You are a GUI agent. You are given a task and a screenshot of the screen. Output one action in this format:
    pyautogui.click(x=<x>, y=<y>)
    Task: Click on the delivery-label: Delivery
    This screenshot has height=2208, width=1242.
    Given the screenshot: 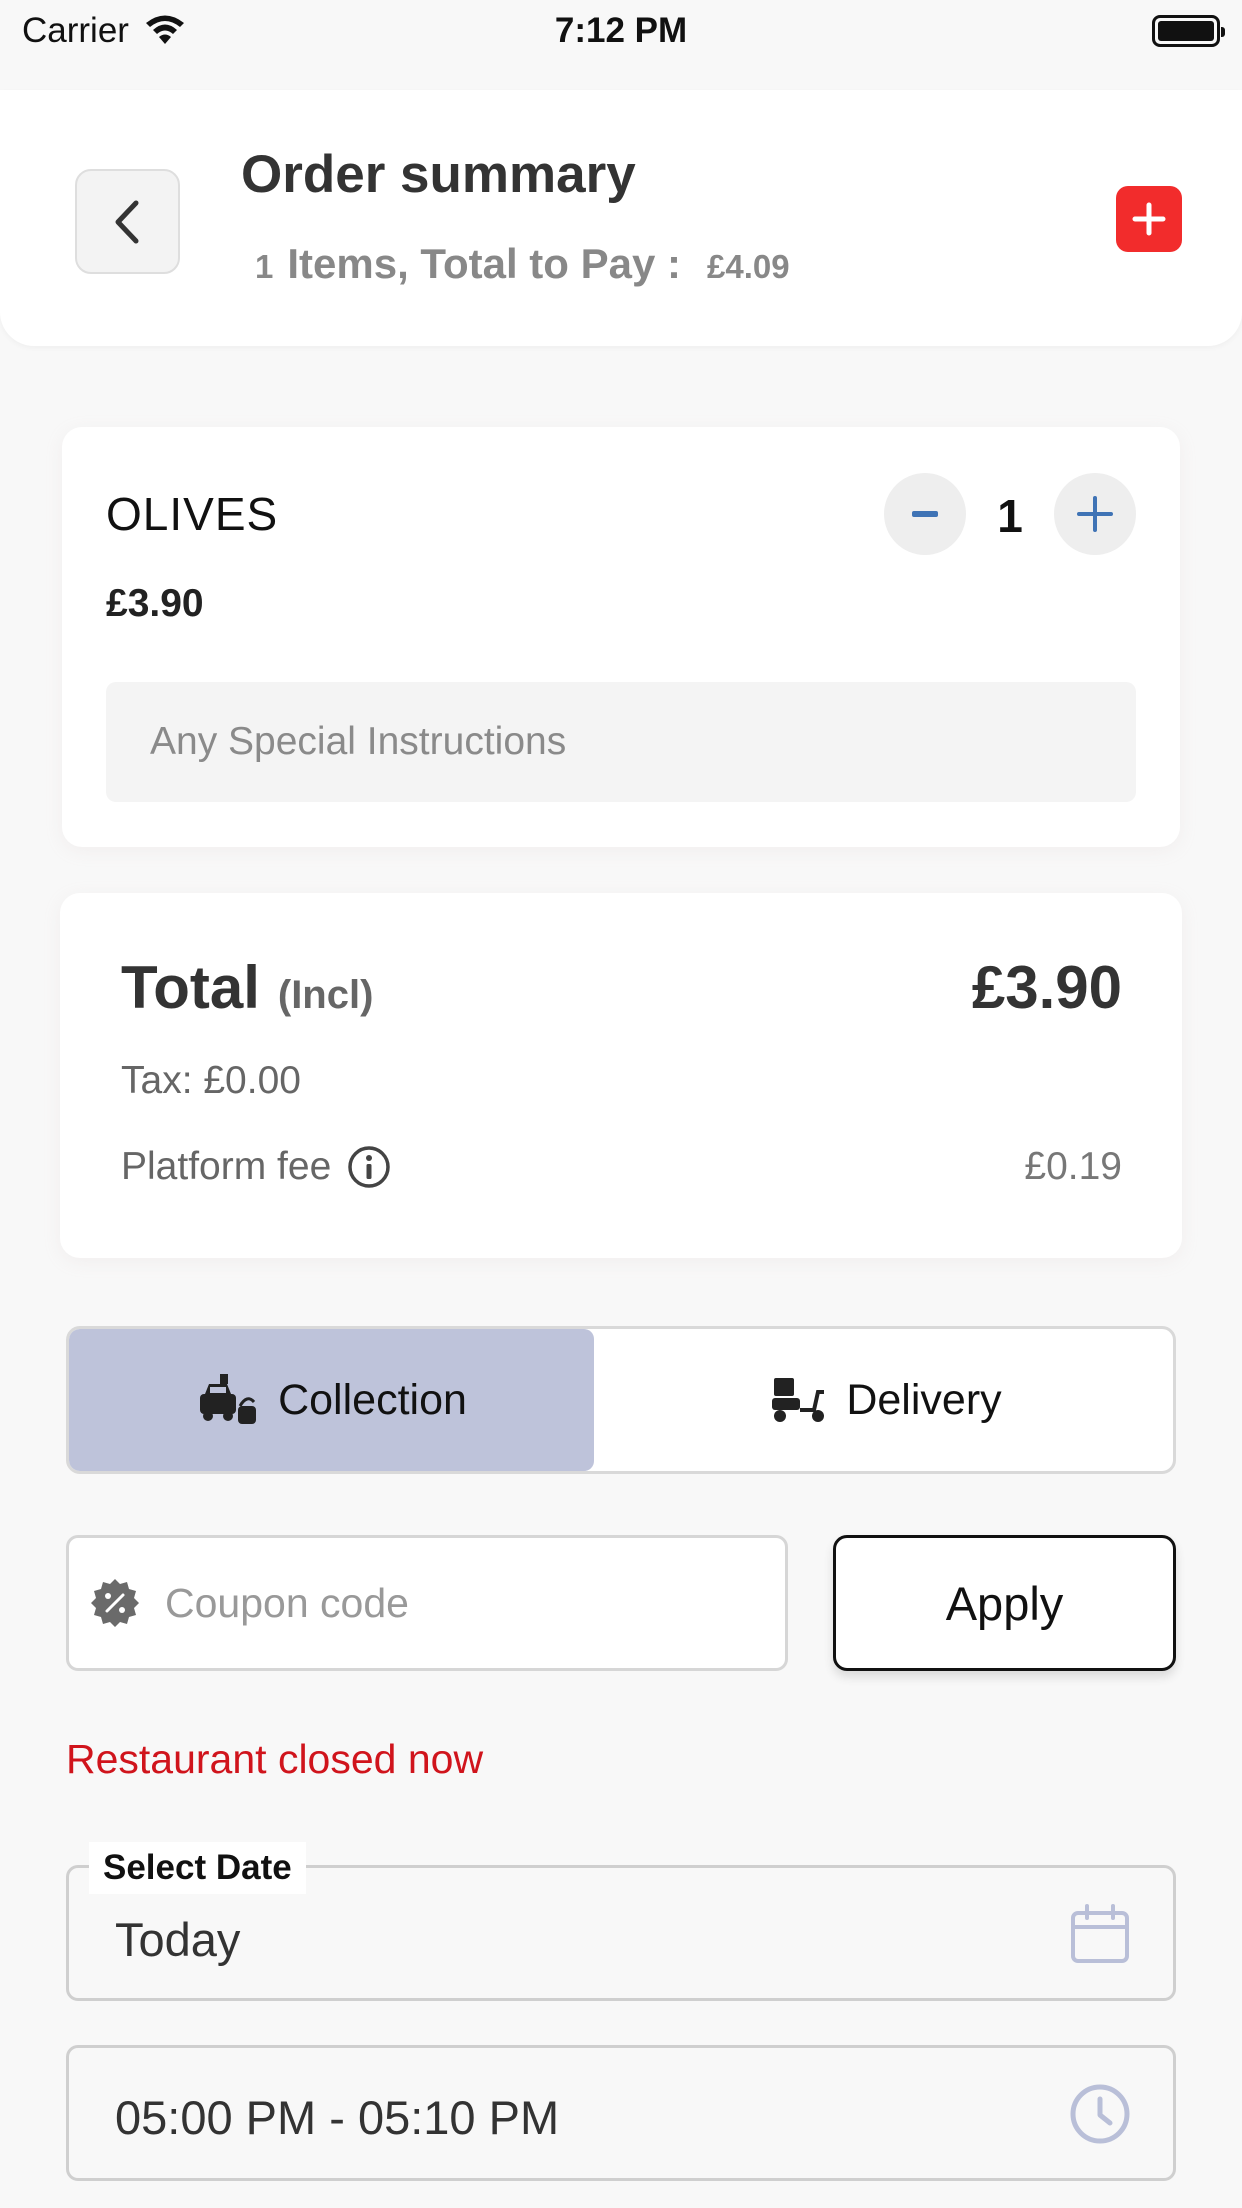 What is the action you would take?
    pyautogui.click(x=924, y=1399)
    